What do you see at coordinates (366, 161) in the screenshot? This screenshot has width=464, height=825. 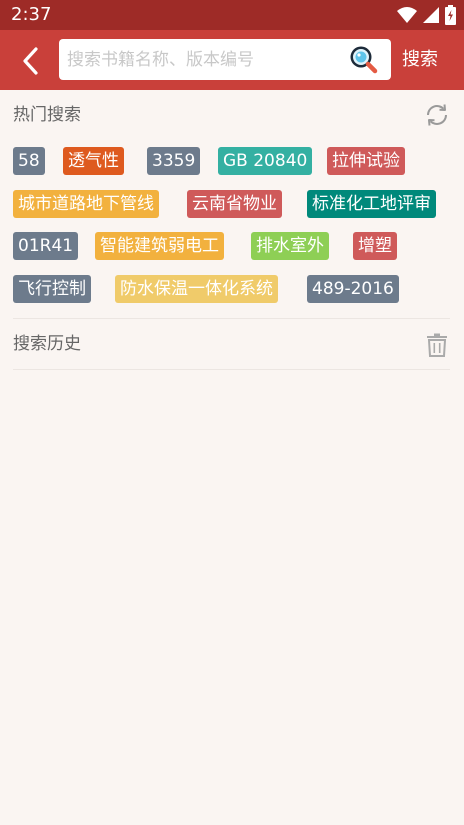 I see `hot-tag: 拉伸试验` at bounding box center [366, 161].